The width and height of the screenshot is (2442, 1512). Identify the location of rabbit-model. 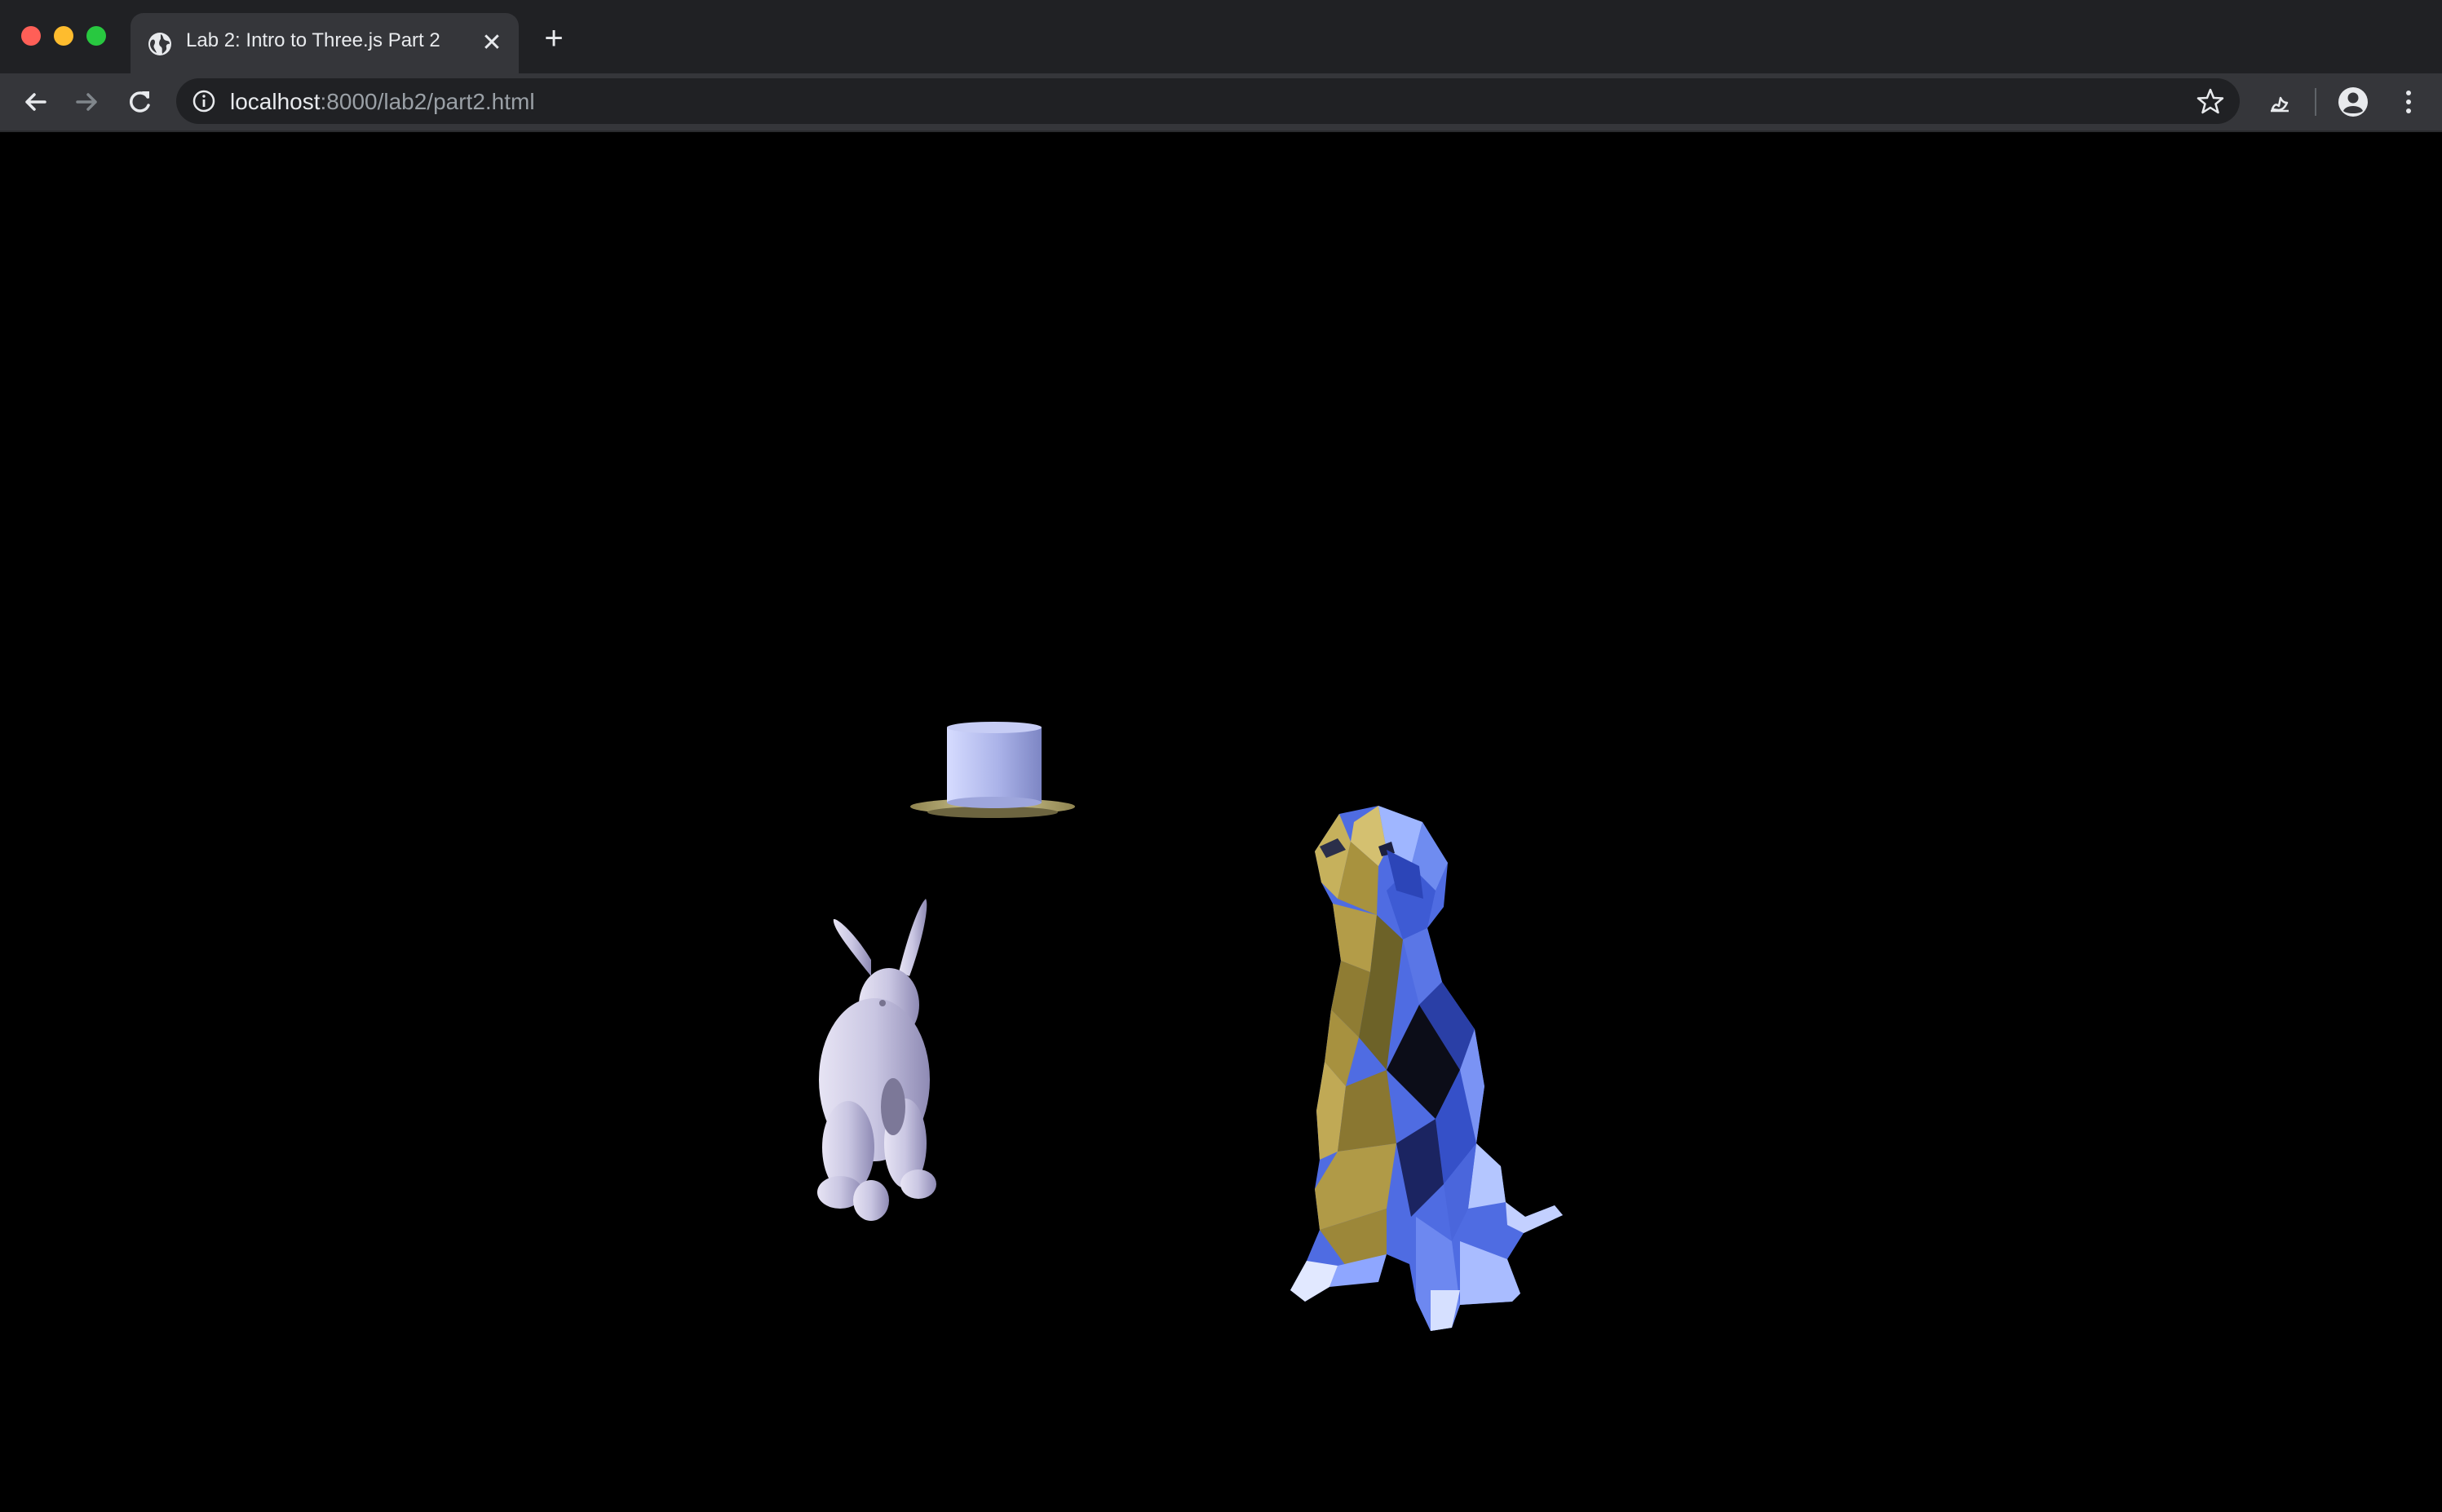
(877, 1060).